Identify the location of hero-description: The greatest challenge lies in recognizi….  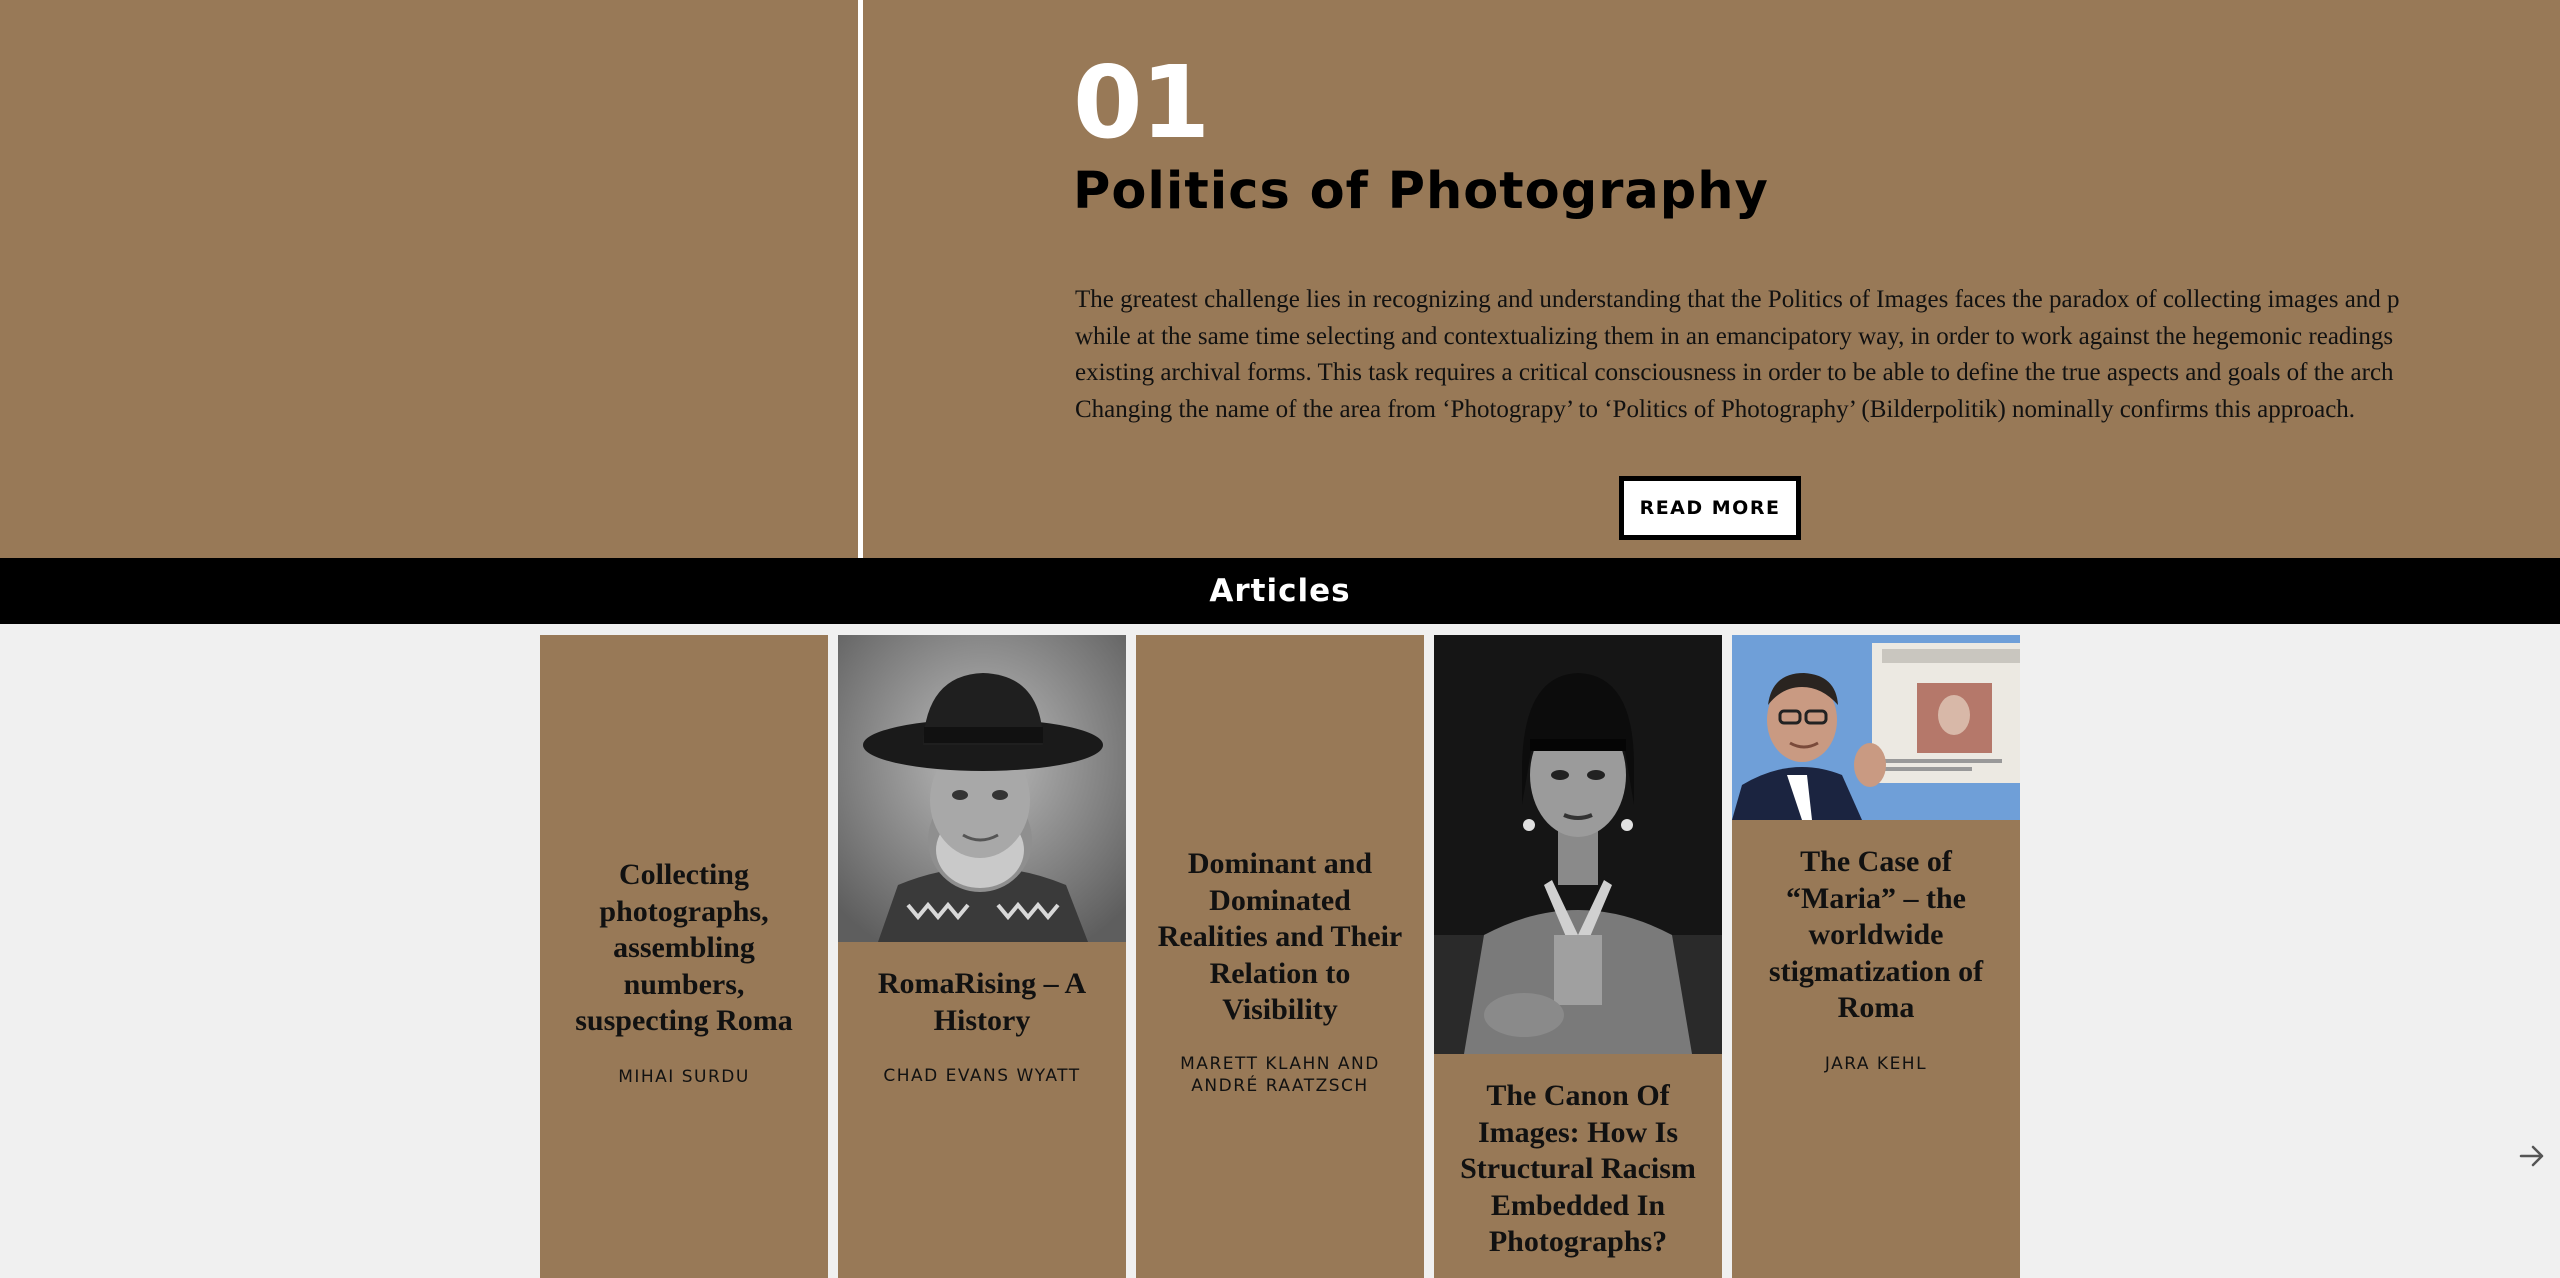
(1817, 355).